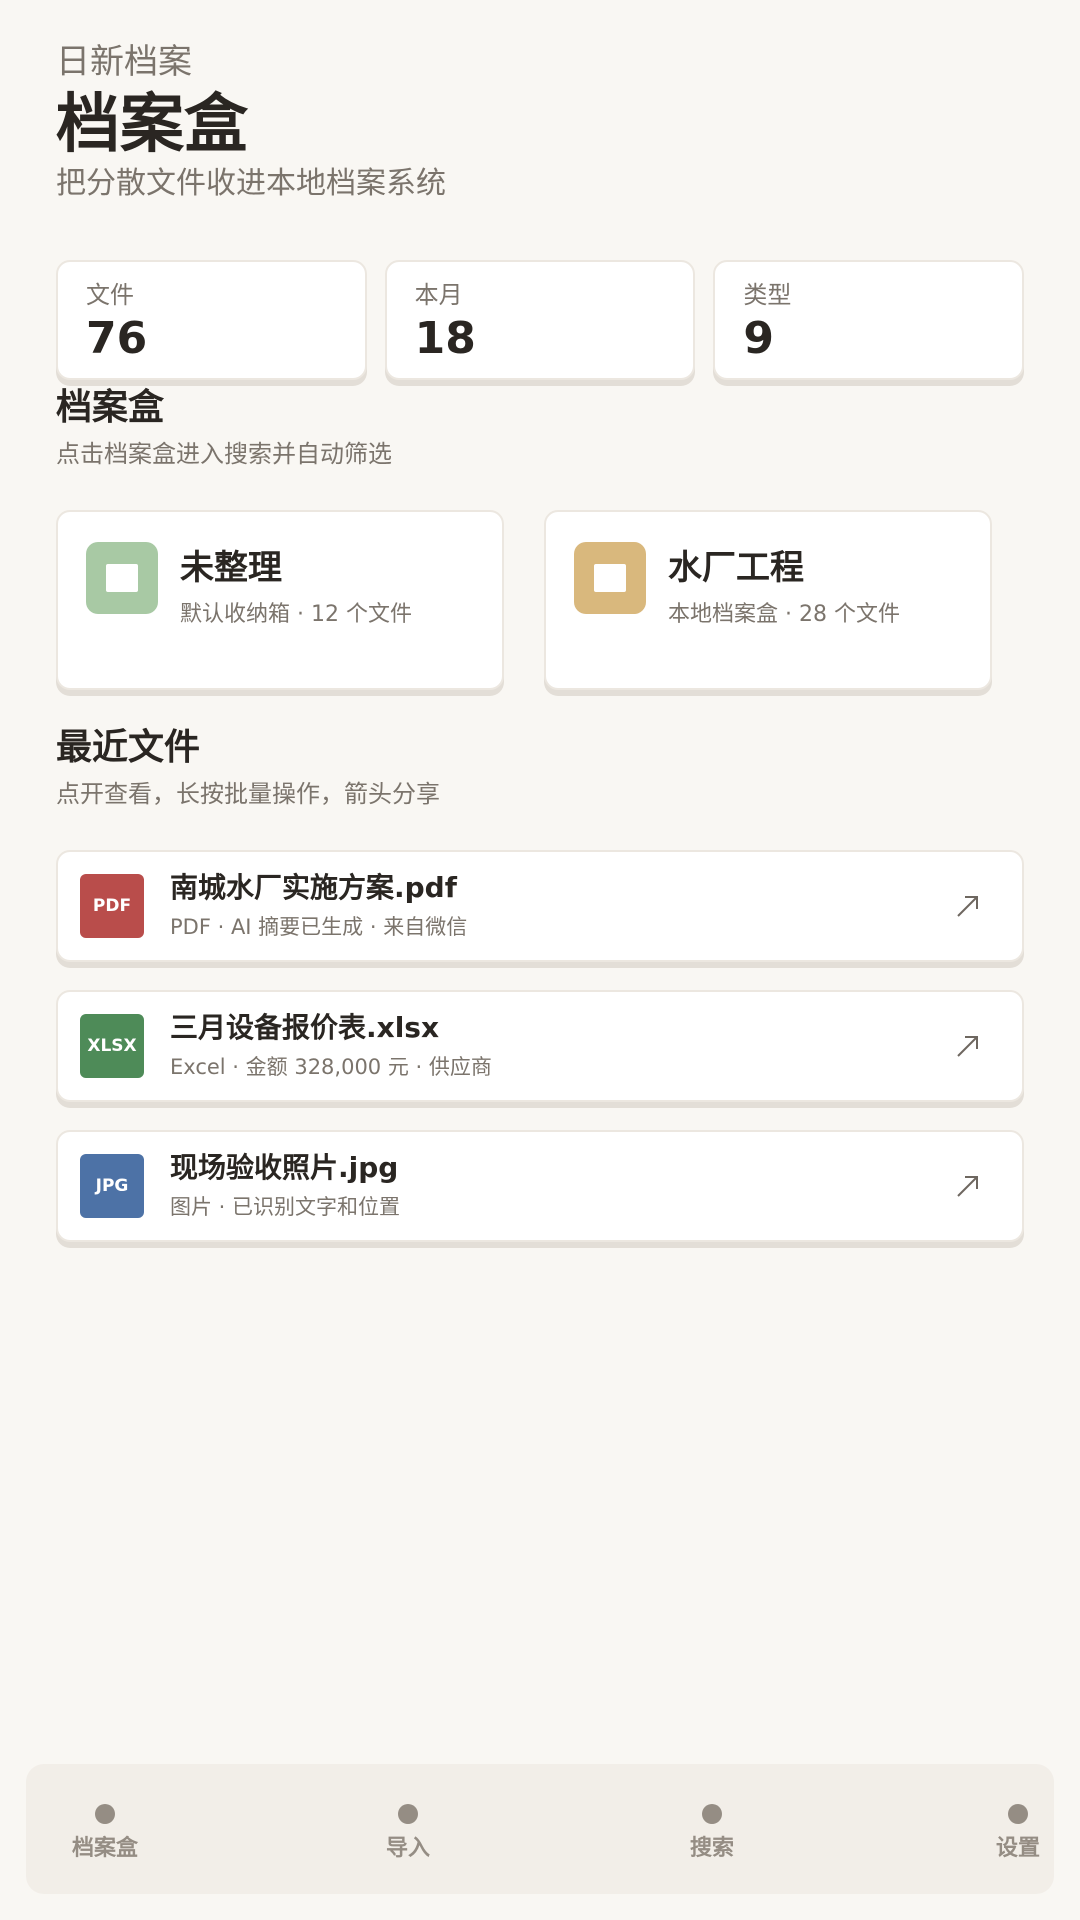 The width and height of the screenshot is (1080, 1920). I want to click on tab-label: 档案盒, so click(104, 1848).